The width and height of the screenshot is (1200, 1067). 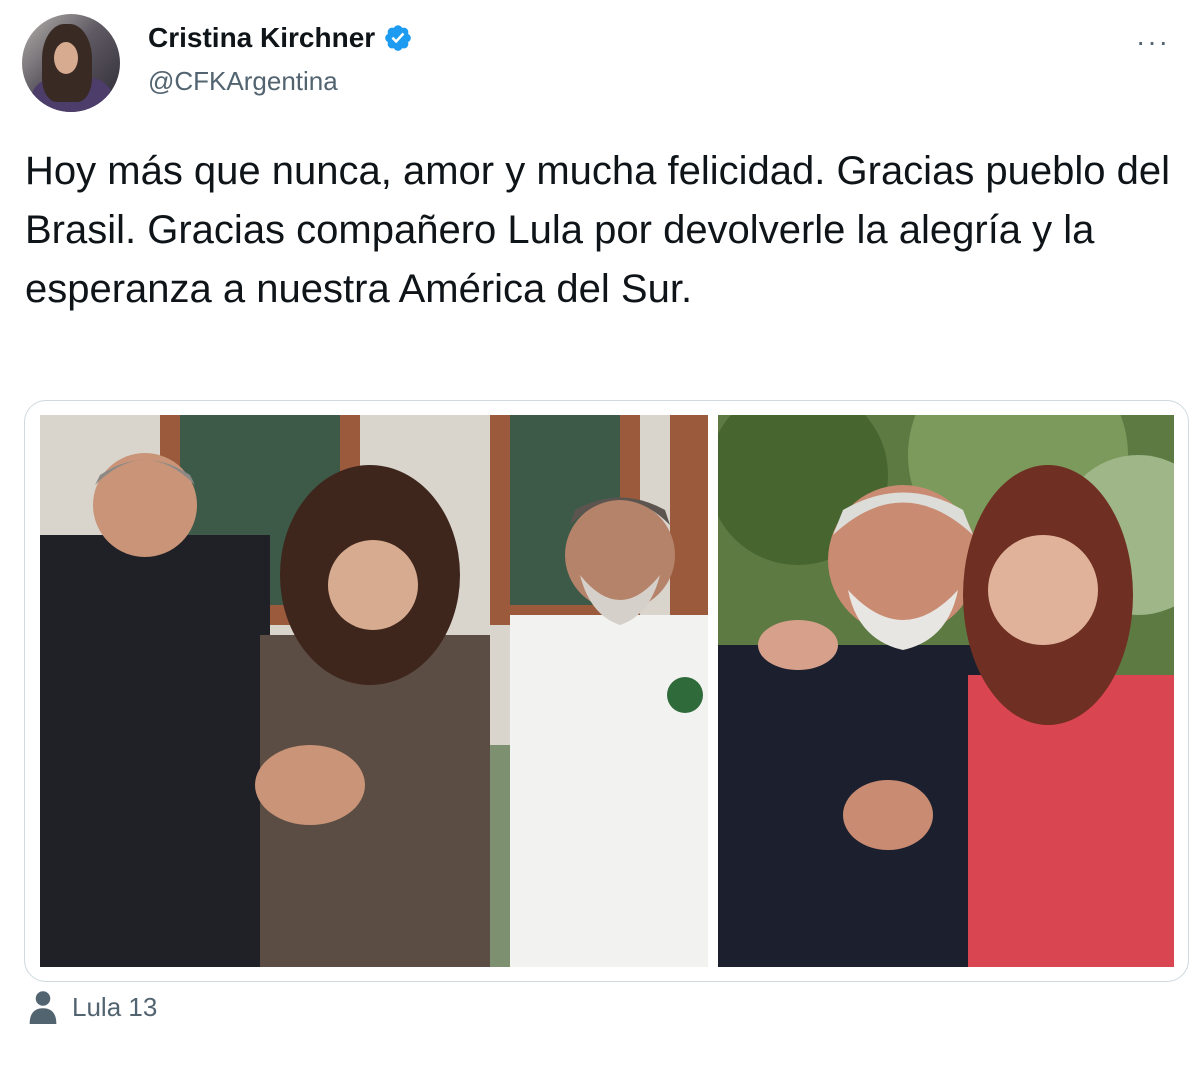 I want to click on avatar-face-shape, so click(x=66, y=58).